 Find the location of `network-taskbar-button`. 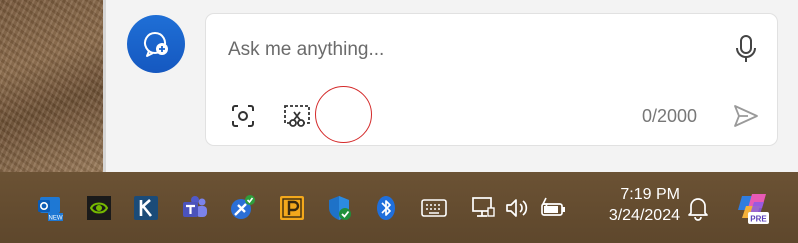

network-taskbar-button is located at coordinates (483, 208).